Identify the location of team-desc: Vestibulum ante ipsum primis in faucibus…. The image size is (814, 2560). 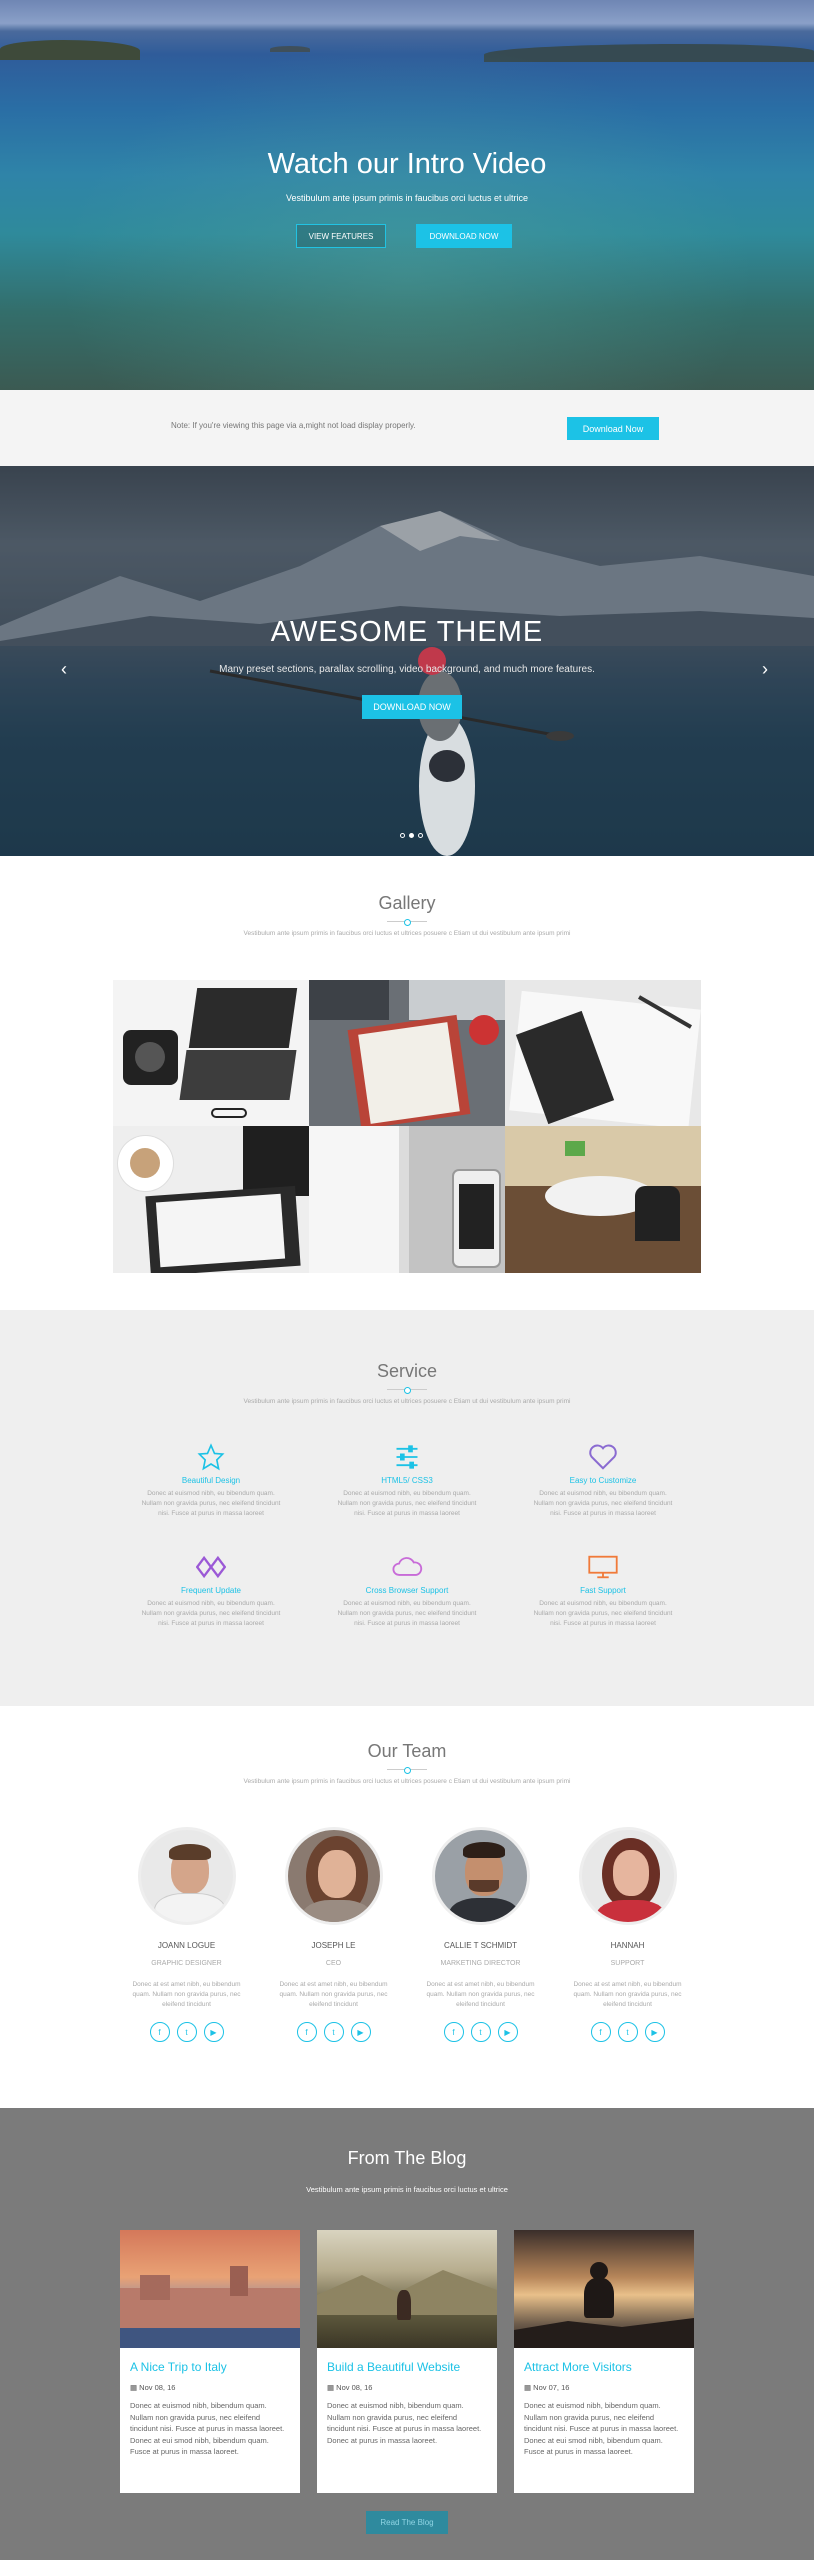
(407, 1781).